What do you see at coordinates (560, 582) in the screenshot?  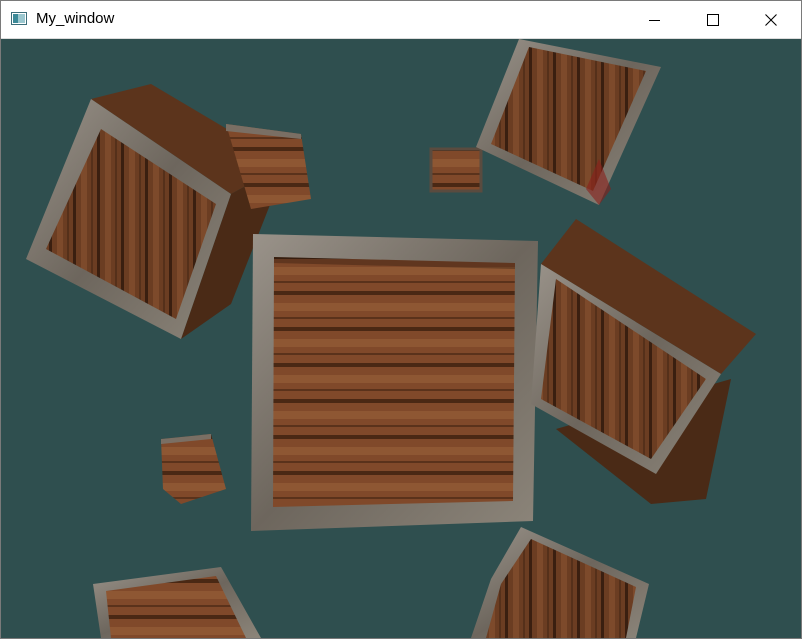 I see `crate-bottom-right` at bounding box center [560, 582].